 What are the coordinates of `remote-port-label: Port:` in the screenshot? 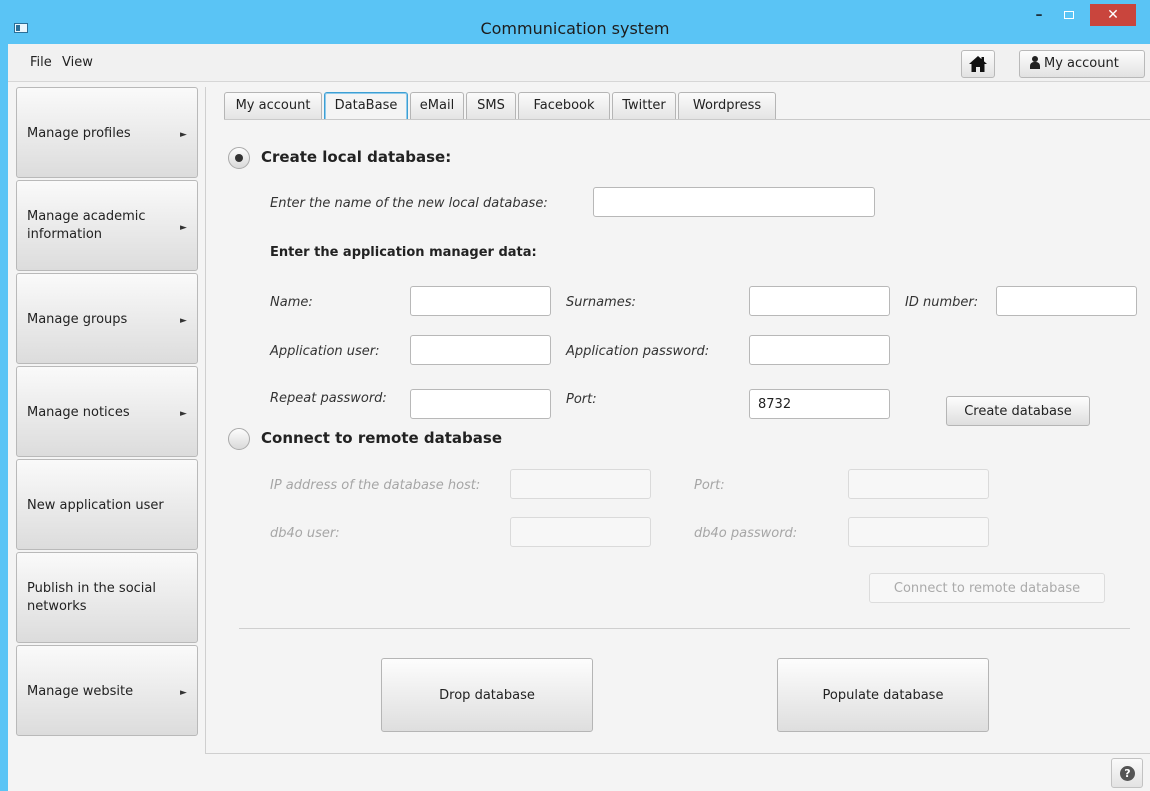 It's located at (709, 485).